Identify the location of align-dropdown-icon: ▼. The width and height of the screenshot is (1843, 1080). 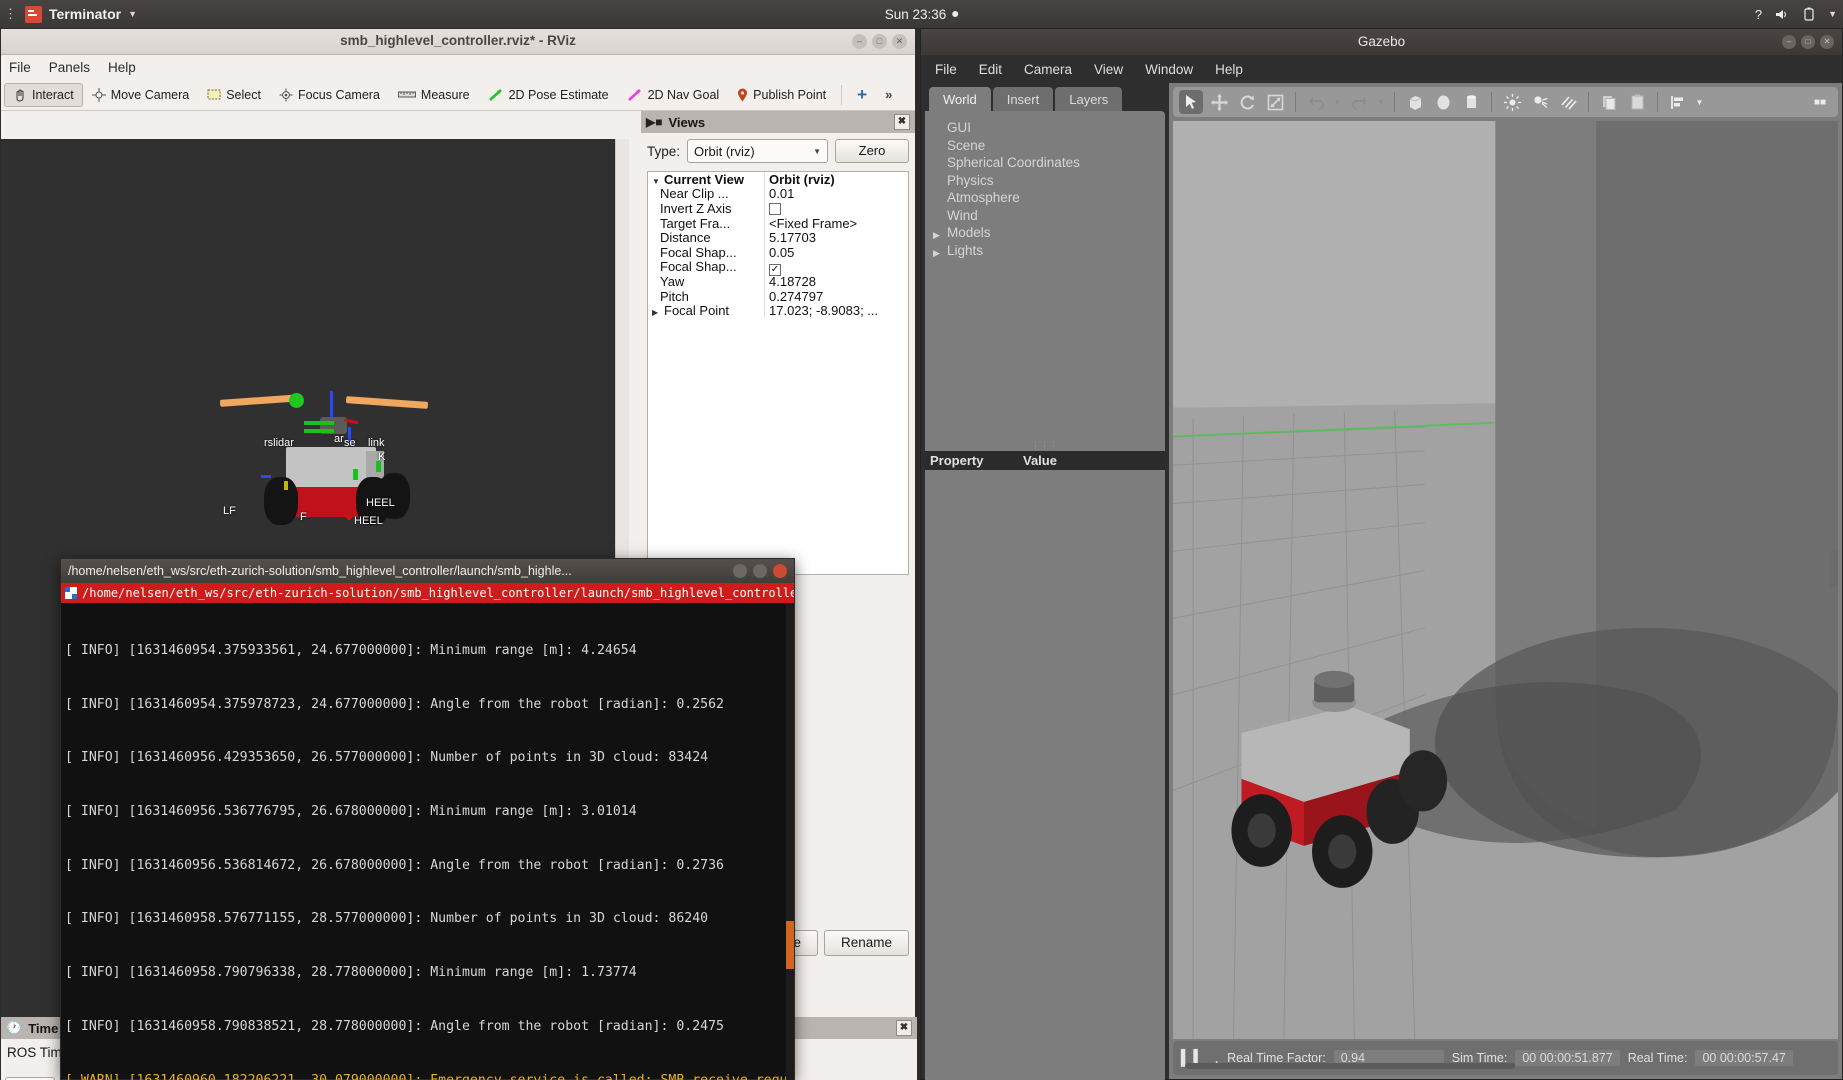
(1699, 102).